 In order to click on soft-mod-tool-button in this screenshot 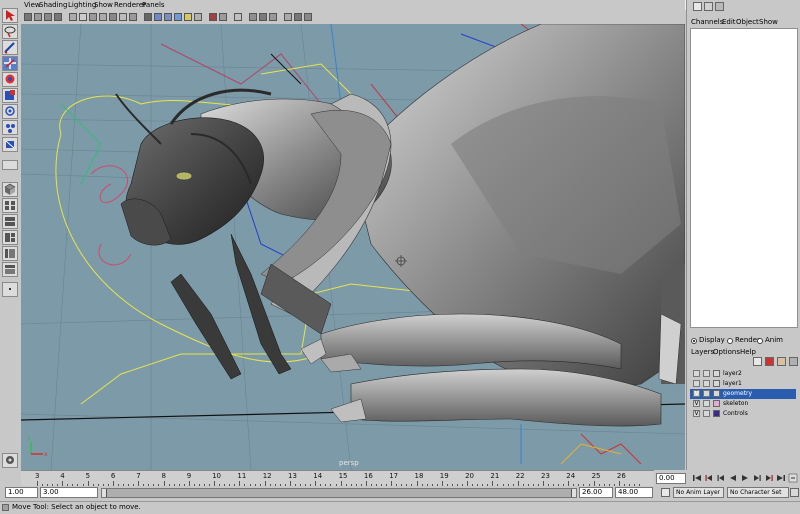, I will do `click(10, 127)`.